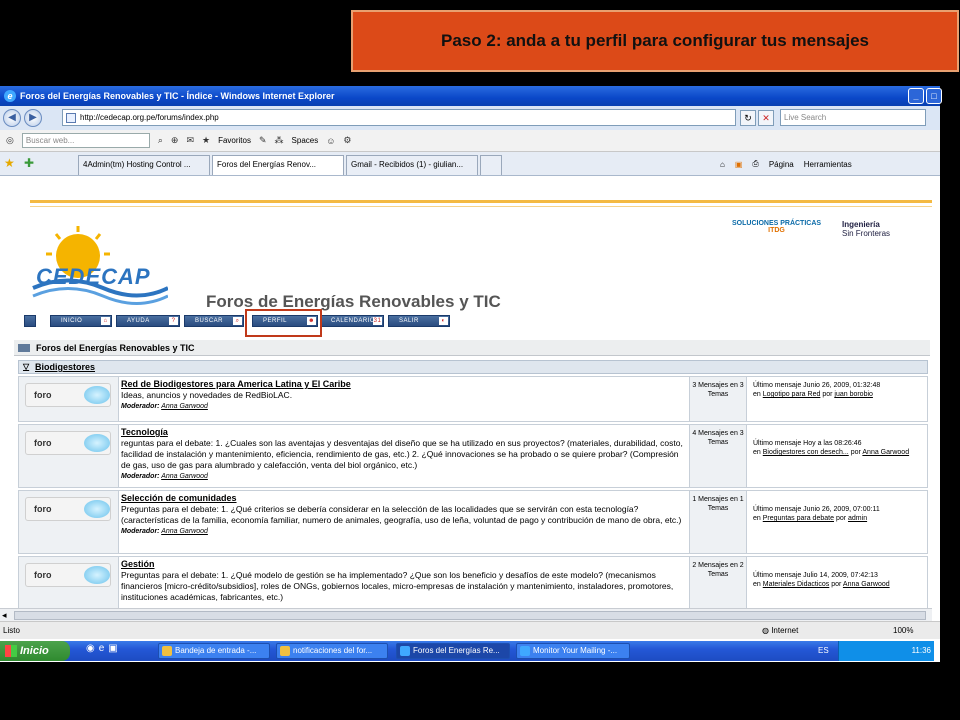  I want to click on category-row: ▽ Biodigestores, so click(473, 367).